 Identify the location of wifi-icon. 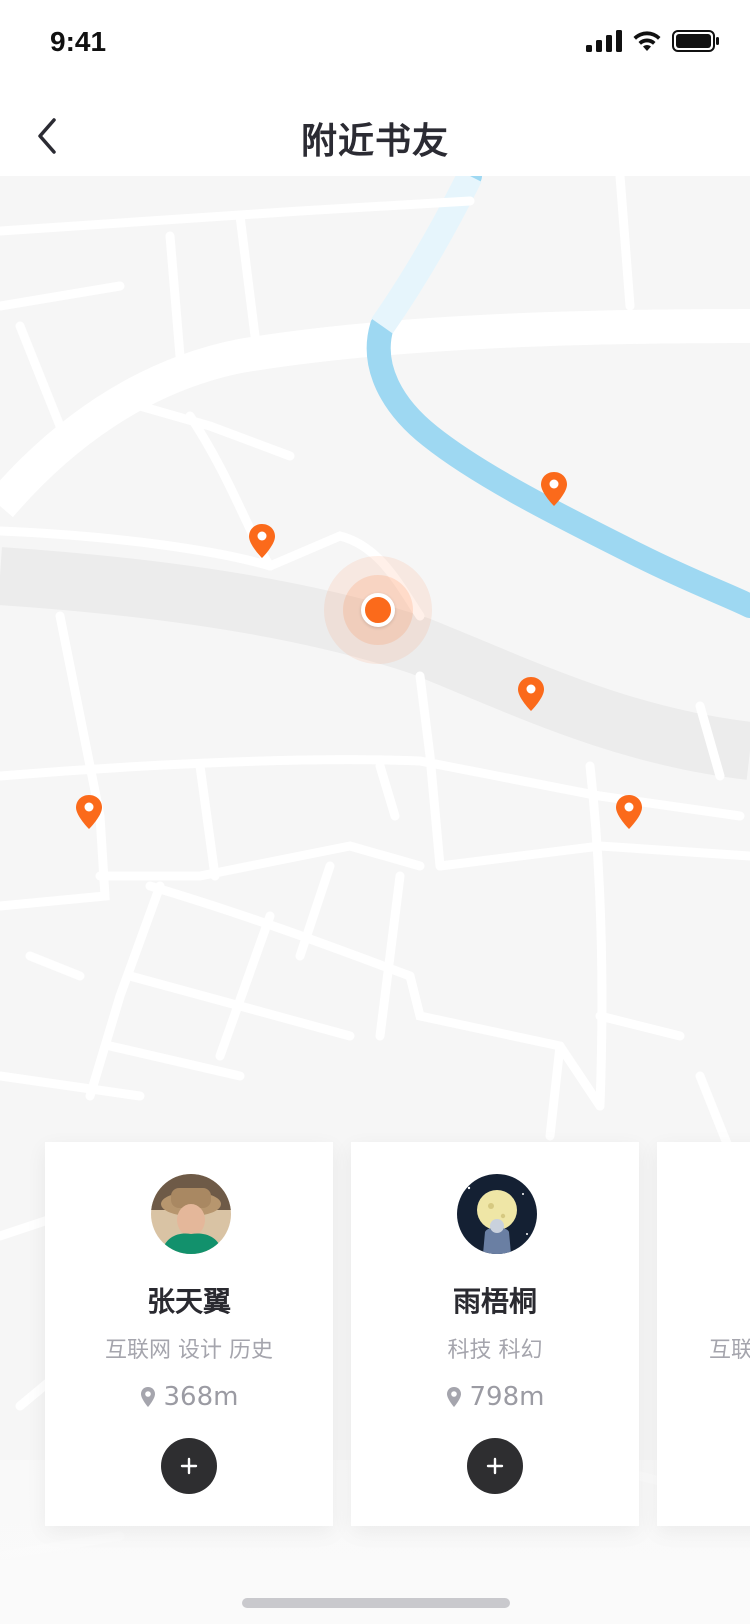
(647, 41).